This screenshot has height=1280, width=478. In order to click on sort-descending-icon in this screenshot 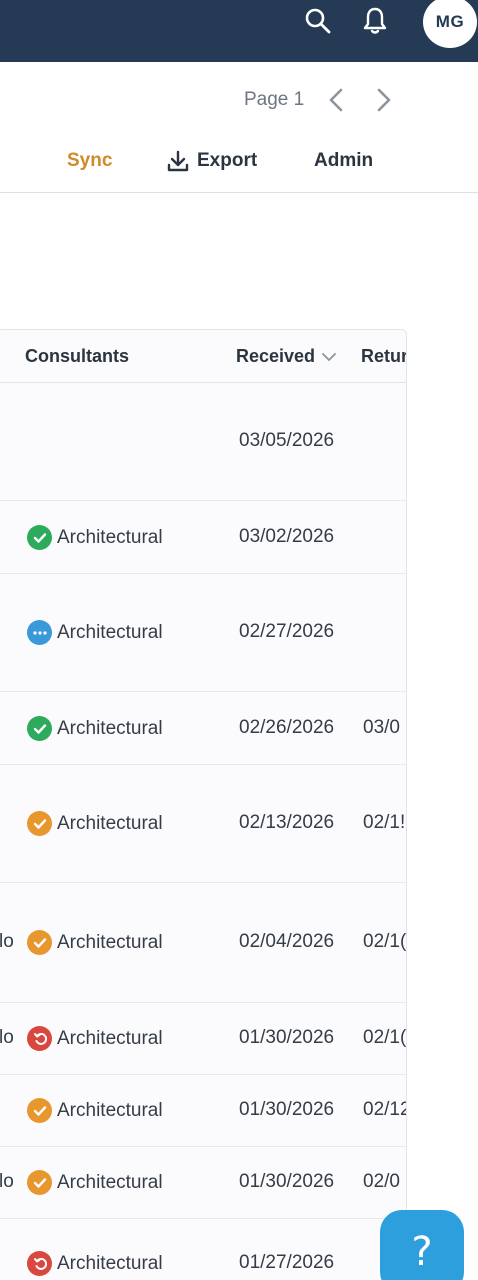, I will do `click(329, 357)`.